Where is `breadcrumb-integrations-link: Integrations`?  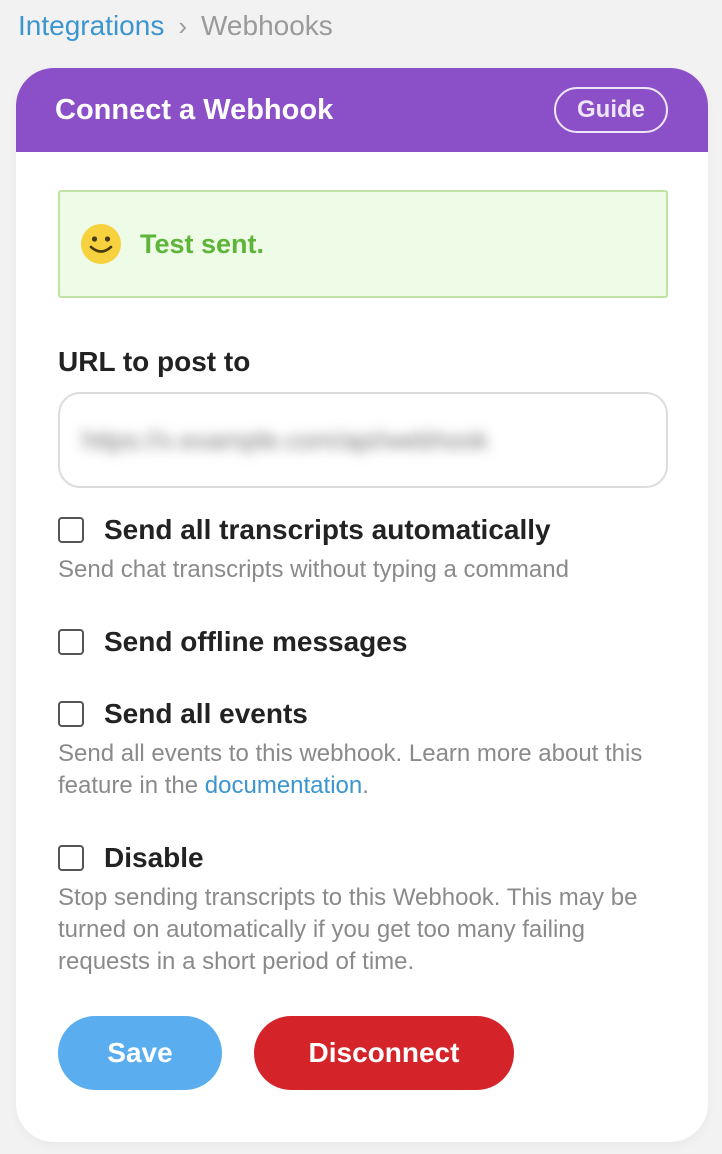 breadcrumb-integrations-link: Integrations is located at coordinates (91, 26).